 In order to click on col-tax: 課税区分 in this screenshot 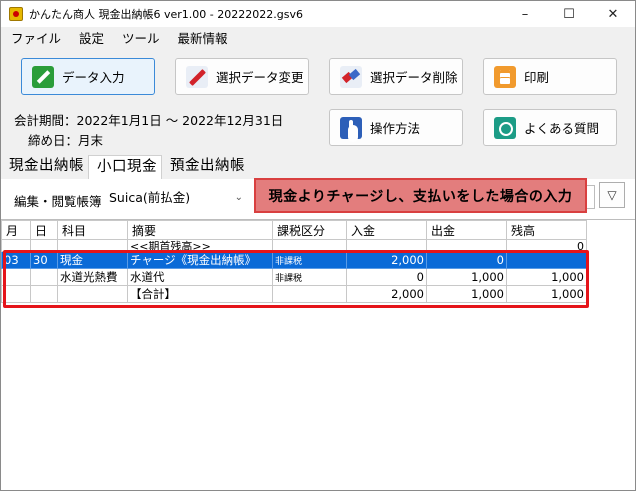, I will do `click(309, 230)`.